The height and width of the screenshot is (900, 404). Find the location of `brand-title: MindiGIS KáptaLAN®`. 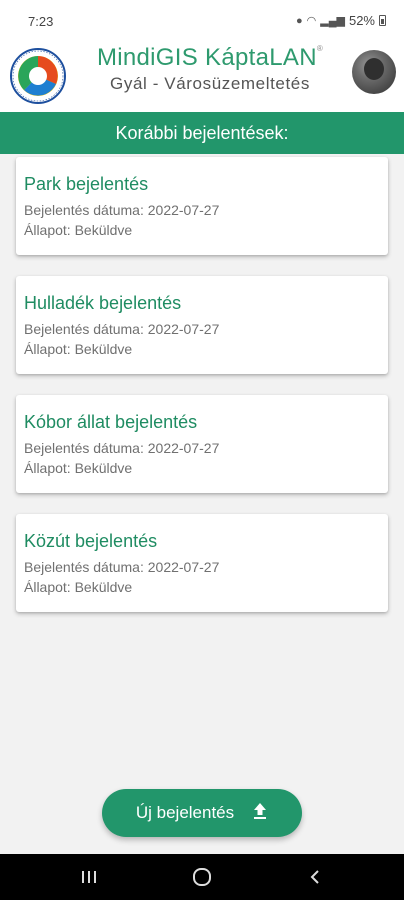

brand-title: MindiGIS KáptaLAN® is located at coordinates (210, 58).